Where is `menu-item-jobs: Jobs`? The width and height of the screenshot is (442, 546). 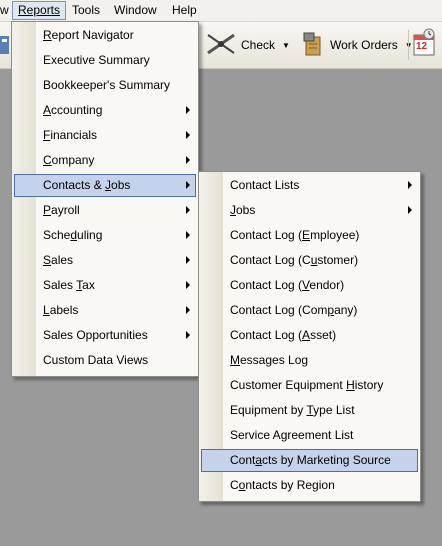
menu-item-jobs: Jobs is located at coordinates (309, 210).